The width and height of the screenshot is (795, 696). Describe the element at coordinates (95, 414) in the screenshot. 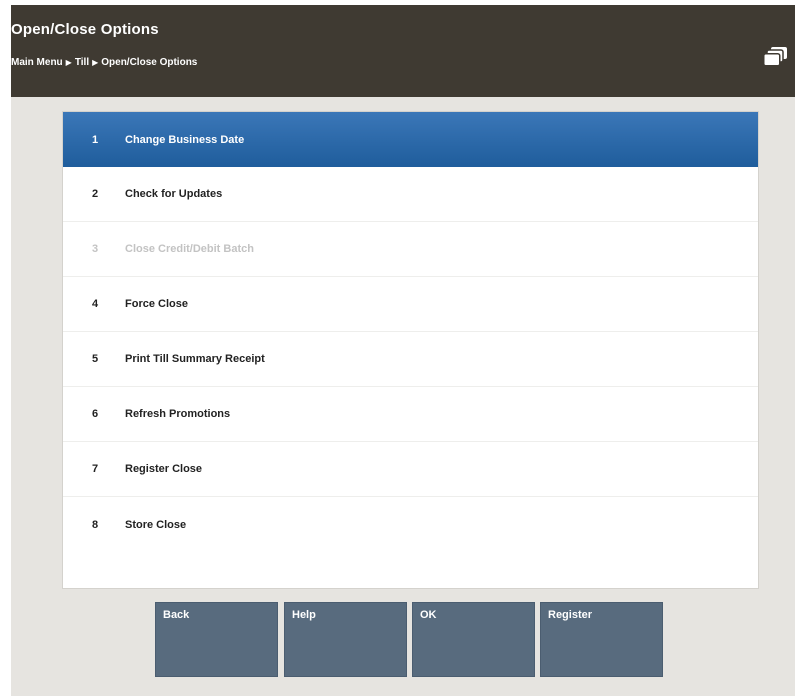

I see `menu-item-number: 6` at that location.